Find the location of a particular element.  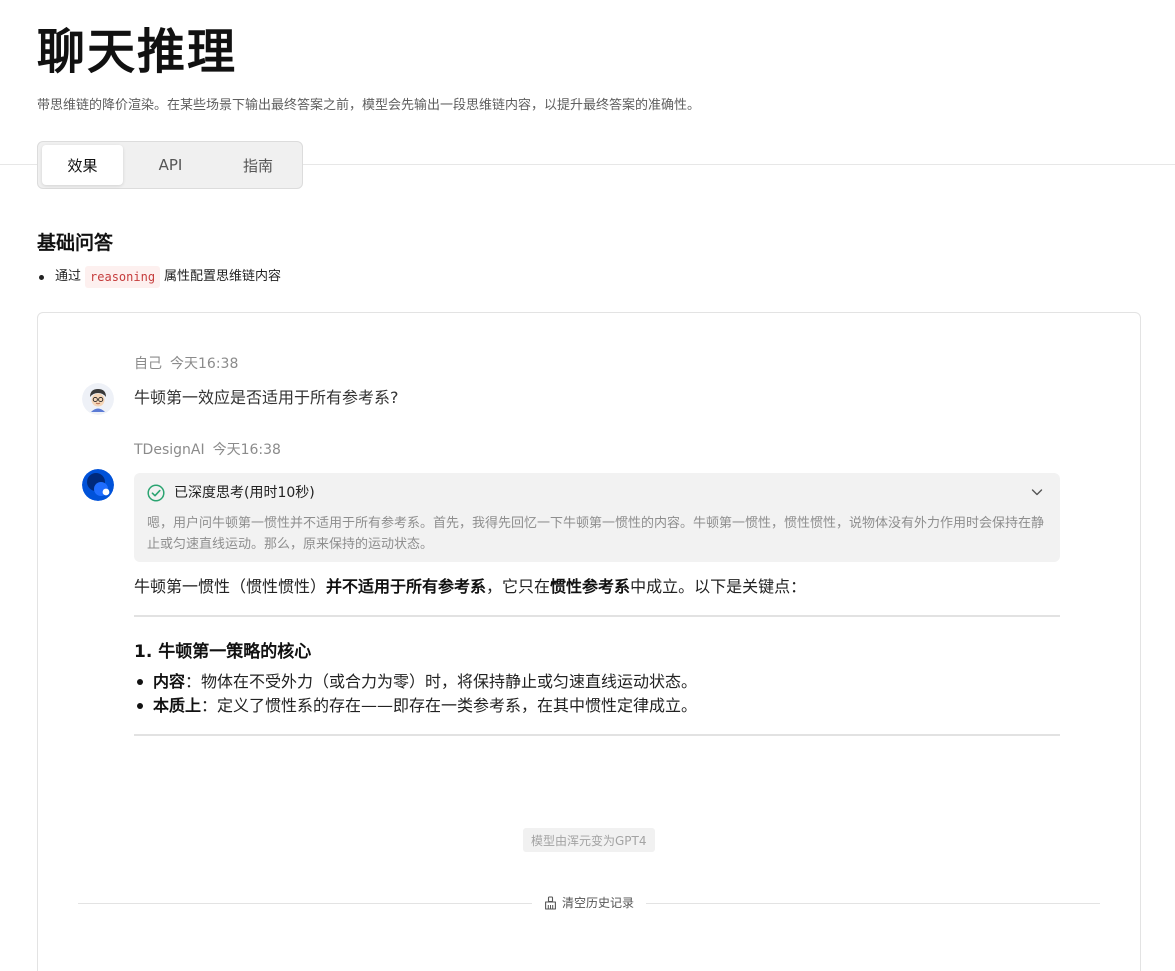

clear-history-button: 清空历史记录 is located at coordinates (589, 903).